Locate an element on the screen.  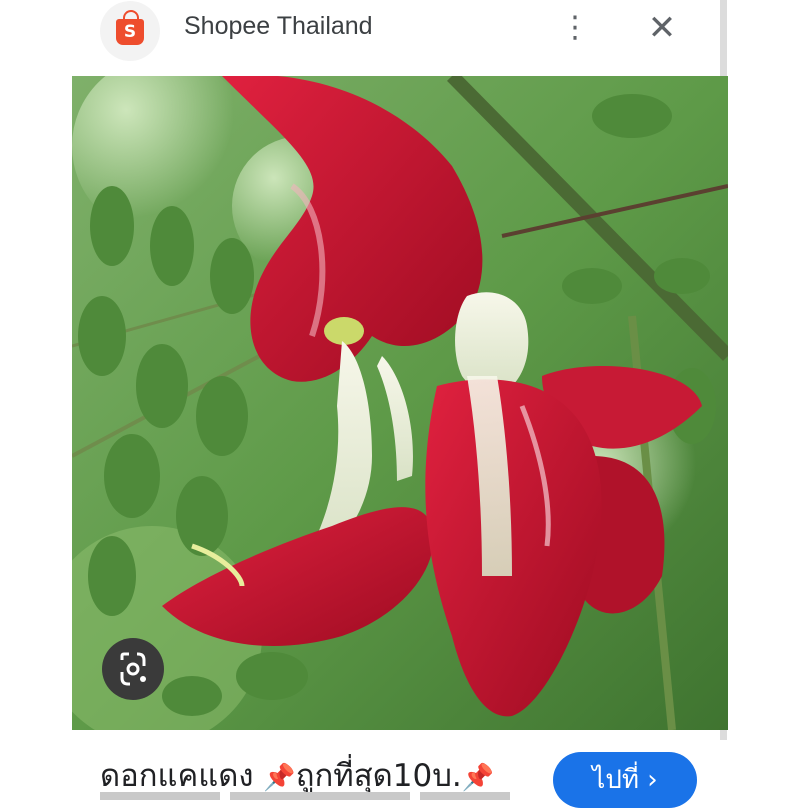
site-logo: S is located at coordinates (130, 31).